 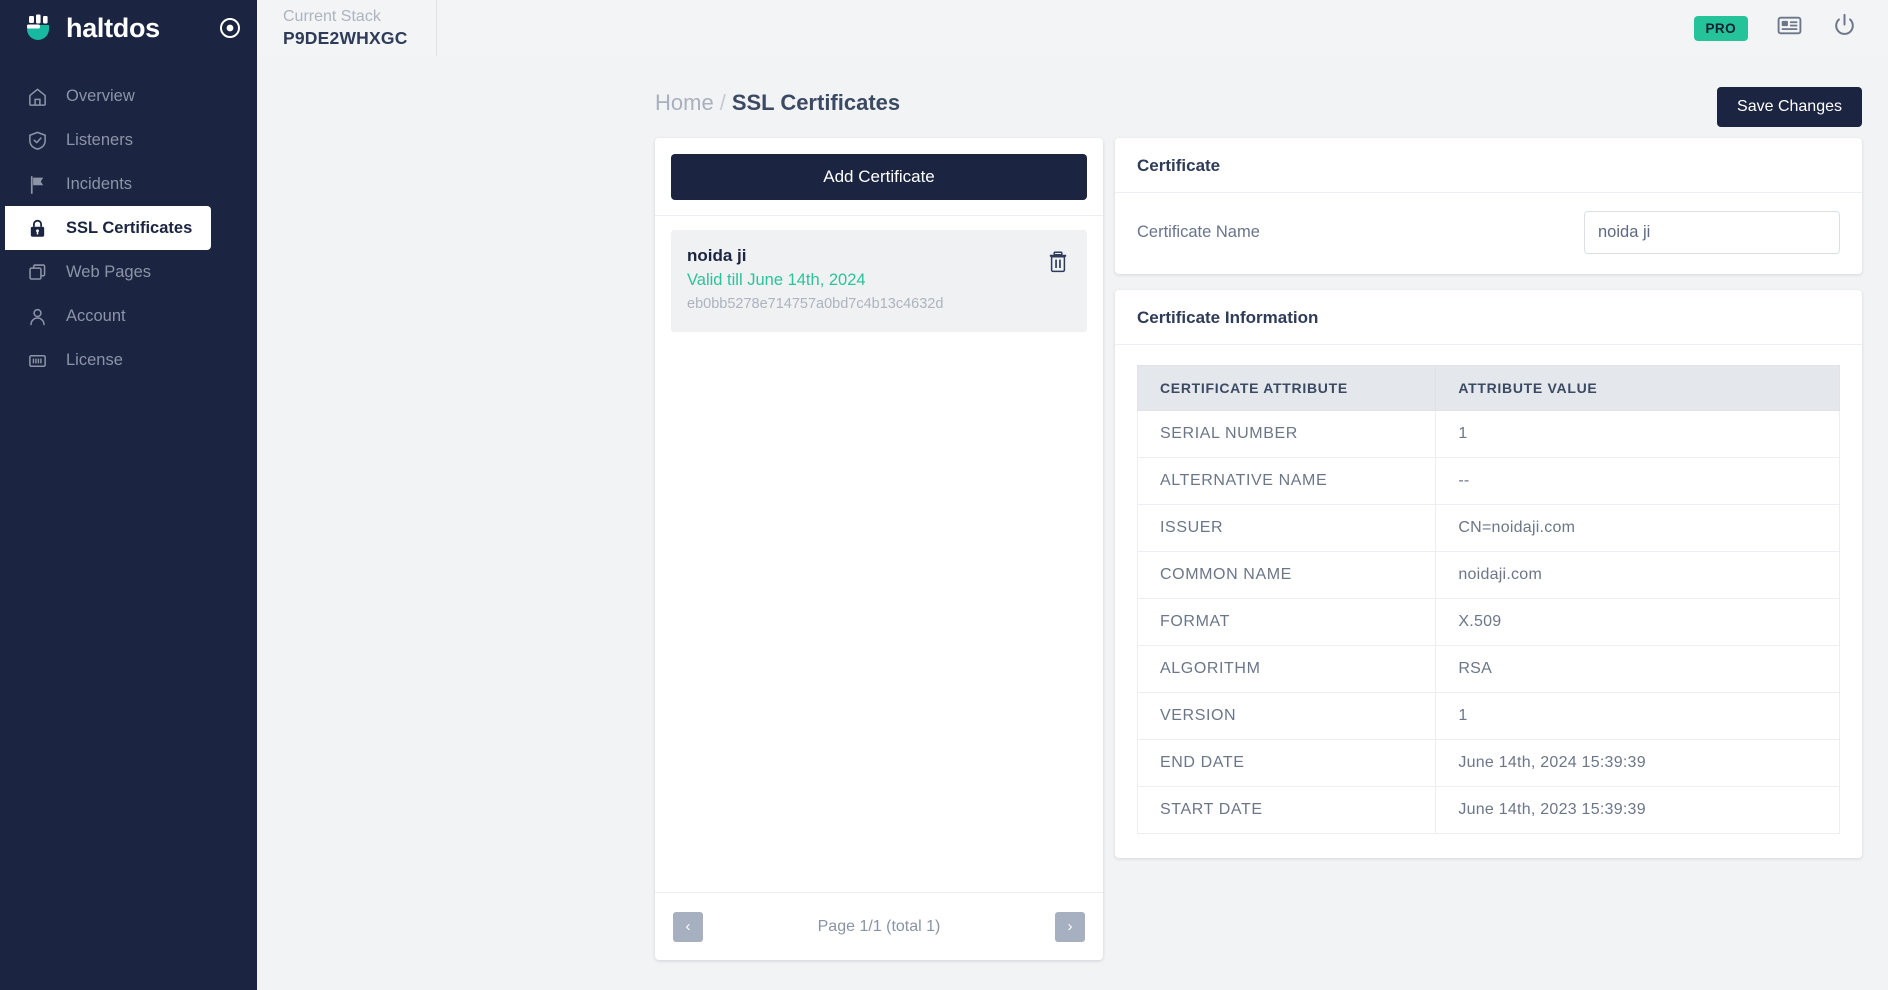 I want to click on cell-attribute: SERIAL NUMBER, so click(x=1286, y=434).